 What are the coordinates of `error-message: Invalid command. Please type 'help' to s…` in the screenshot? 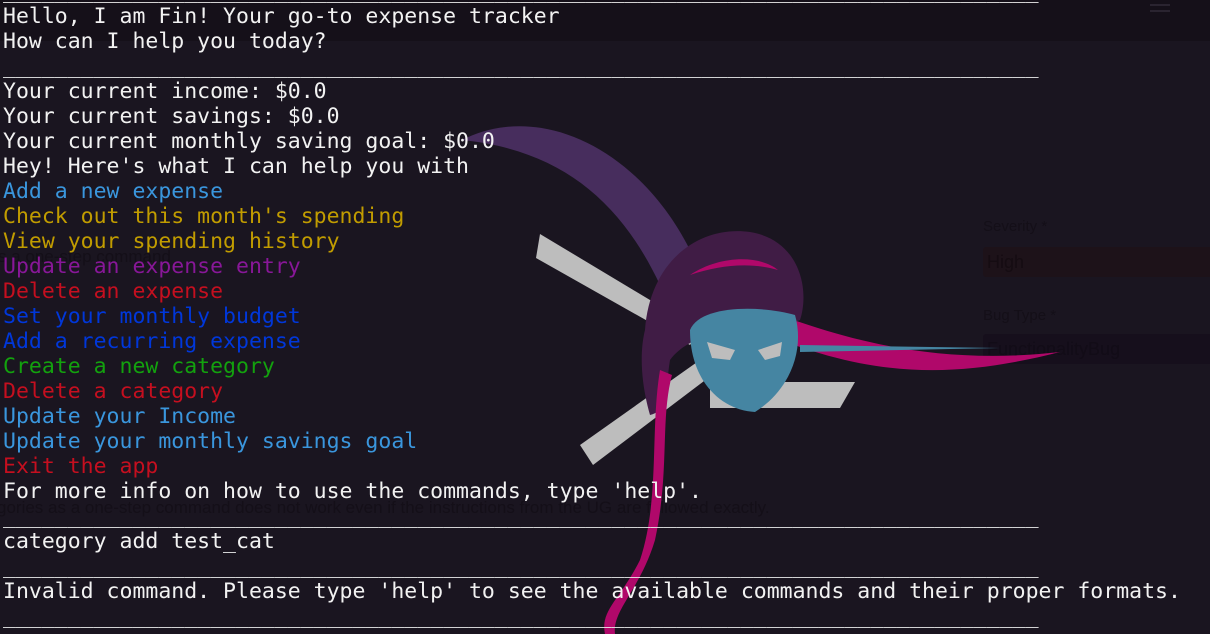 It's located at (592, 591).